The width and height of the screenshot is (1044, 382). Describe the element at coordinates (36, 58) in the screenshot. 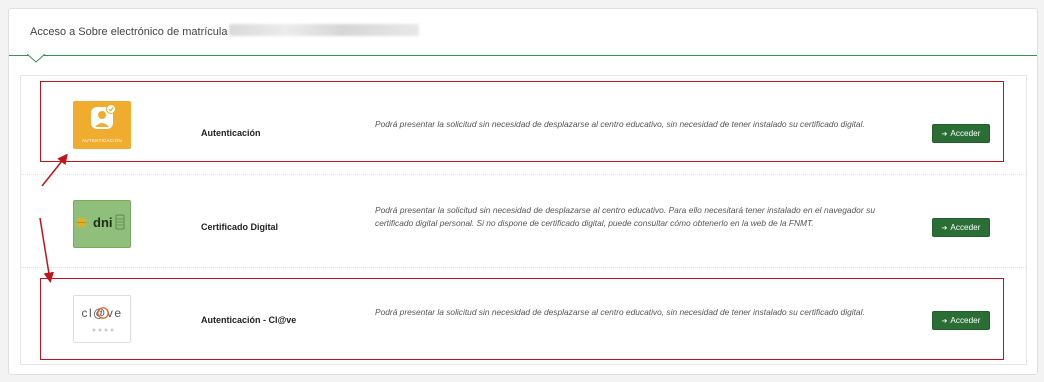

I see `header-notch-icon` at that location.